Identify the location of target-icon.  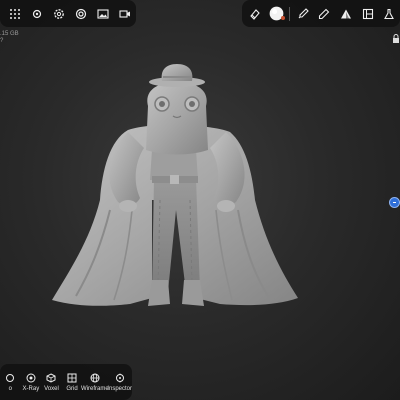
(81, 13).